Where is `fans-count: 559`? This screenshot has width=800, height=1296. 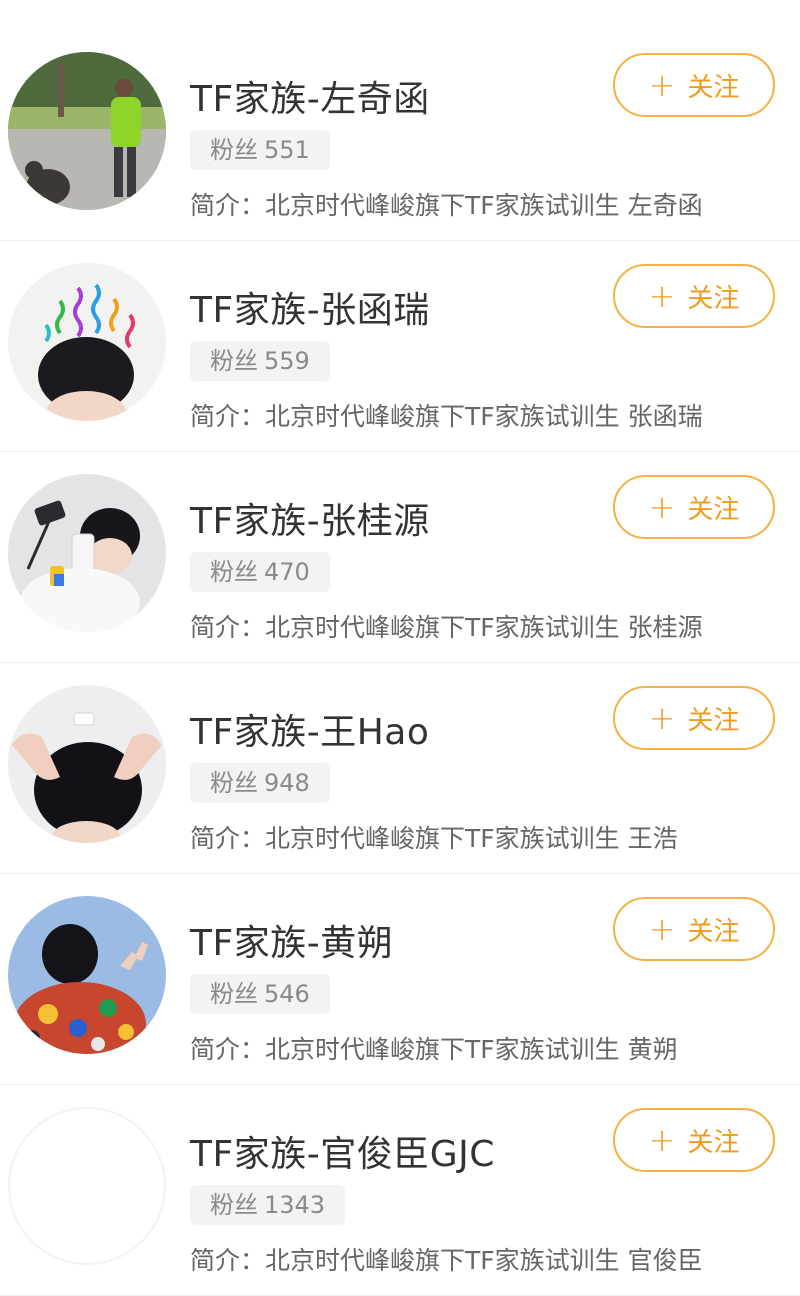 fans-count: 559 is located at coordinates (287, 361).